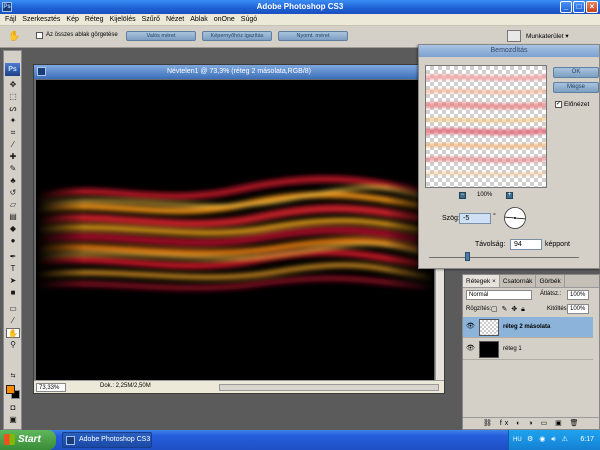 This screenshot has width=600, height=450. Describe the element at coordinates (462, 195) in the screenshot. I see `preview-zoom-out-button: −` at that location.